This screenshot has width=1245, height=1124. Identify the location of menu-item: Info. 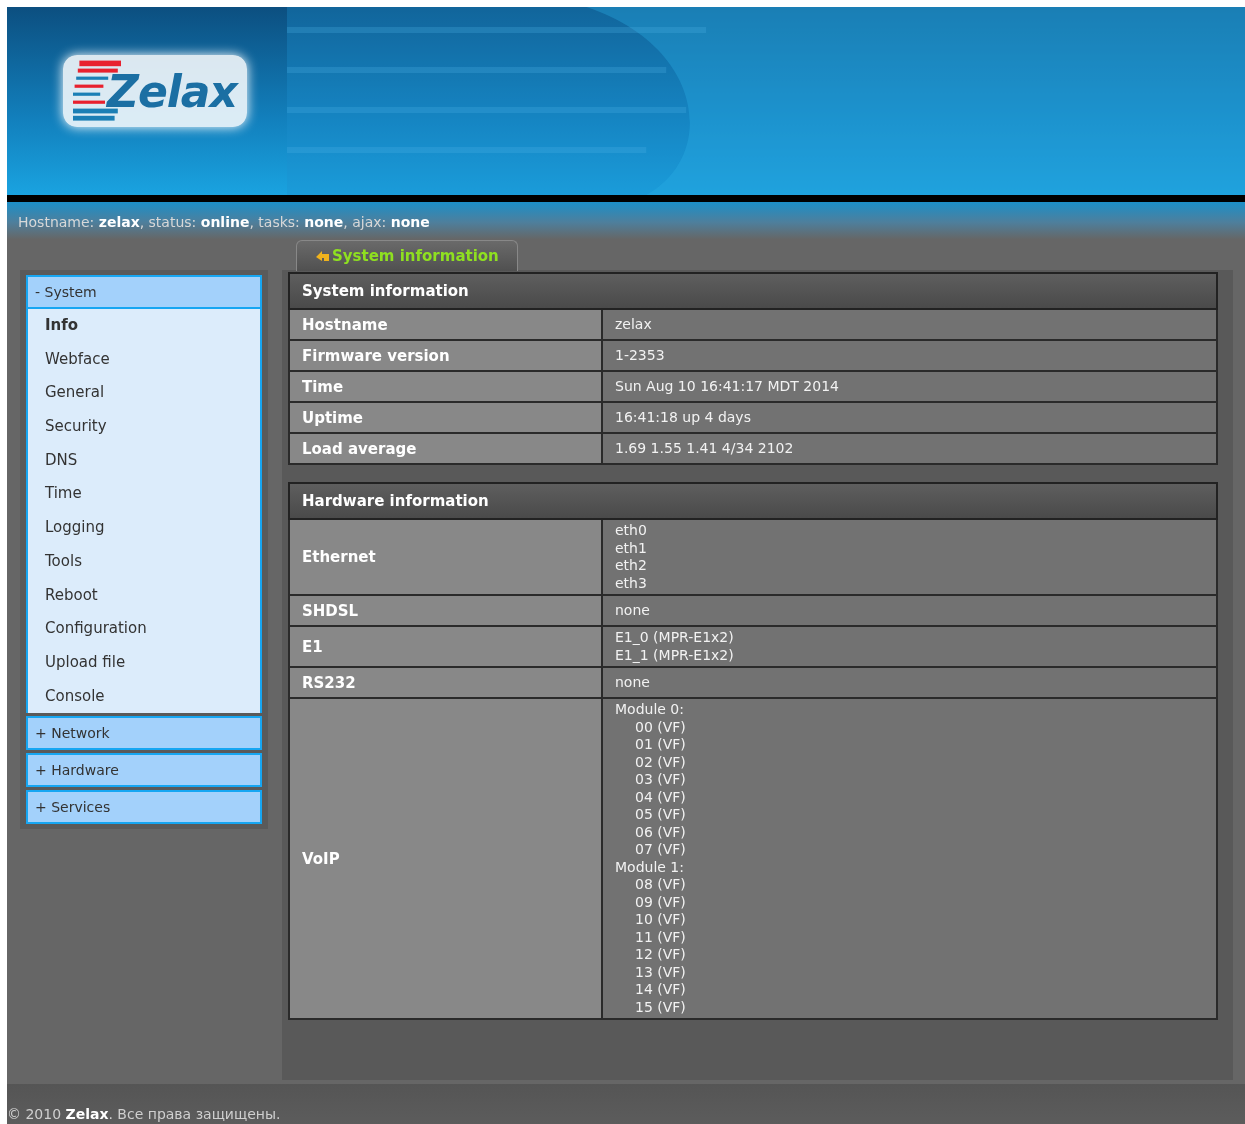
(144, 326).